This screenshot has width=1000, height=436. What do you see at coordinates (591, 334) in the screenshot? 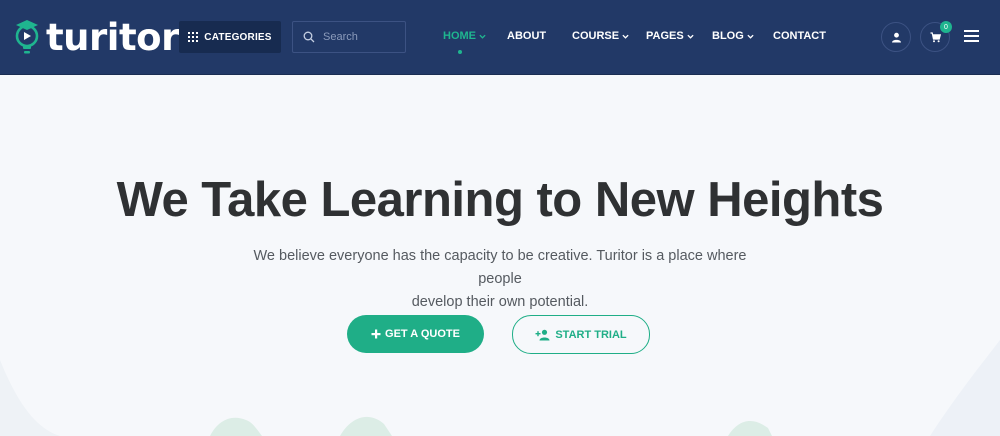
I see `start-trial-label: START TRIAL` at bounding box center [591, 334].